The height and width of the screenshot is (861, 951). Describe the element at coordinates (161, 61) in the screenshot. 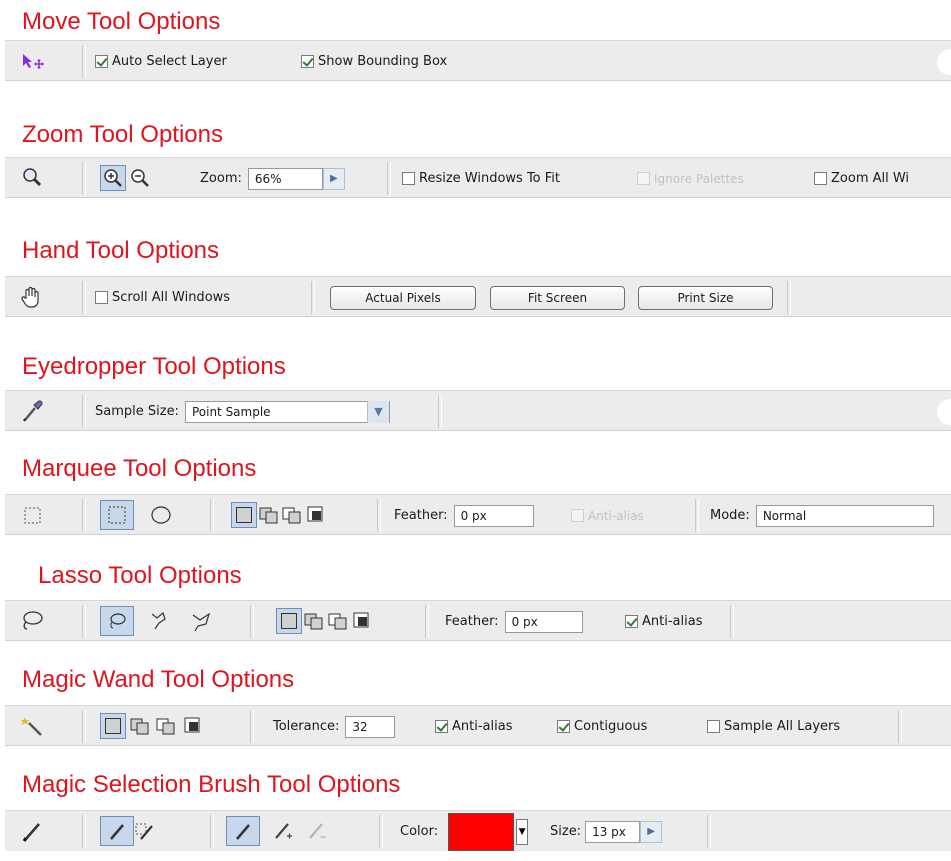

I see `auto-select-layer-checkbox: Auto Select Layer` at that location.